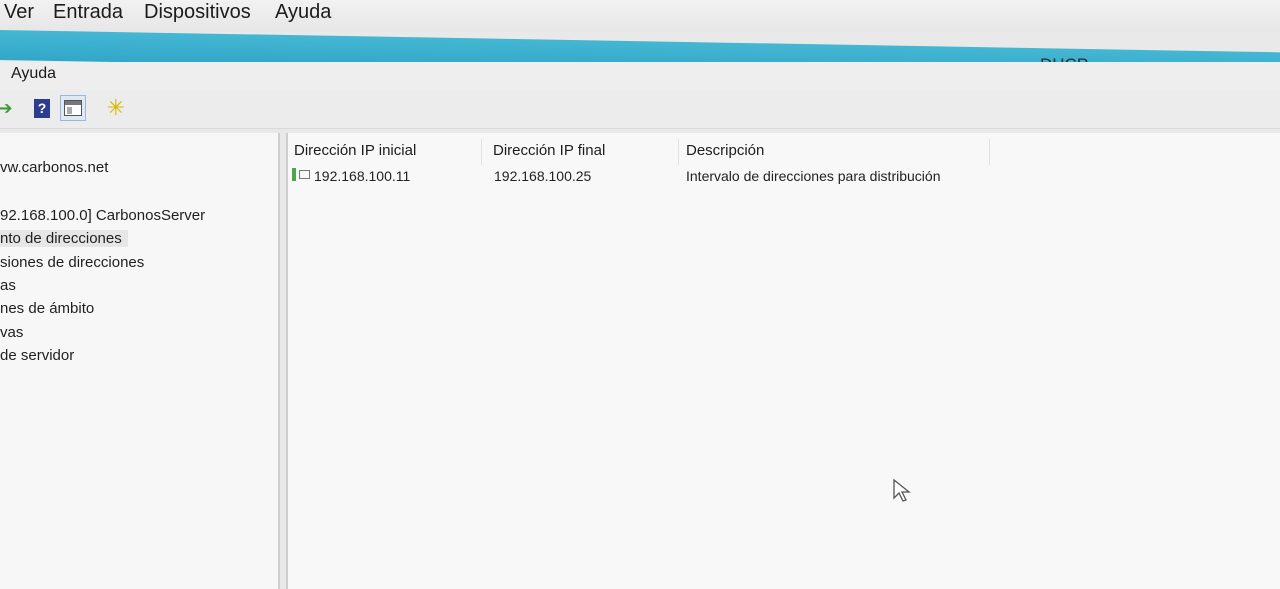 The height and width of the screenshot is (589, 1280). I want to click on new-item-star-icon: ✳, so click(116, 107).